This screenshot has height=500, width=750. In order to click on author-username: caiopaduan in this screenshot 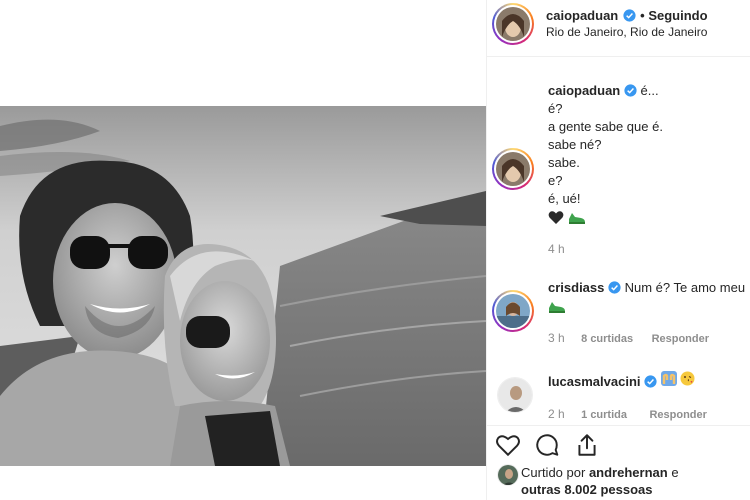, I will do `click(582, 15)`.